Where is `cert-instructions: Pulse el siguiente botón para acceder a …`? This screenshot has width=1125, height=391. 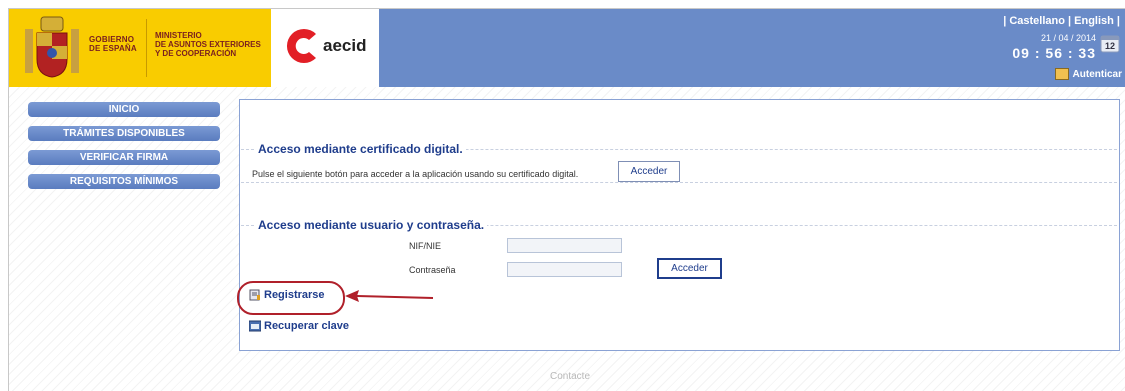
cert-instructions: Pulse el siguiente botón para acceder a … is located at coordinates (415, 174).